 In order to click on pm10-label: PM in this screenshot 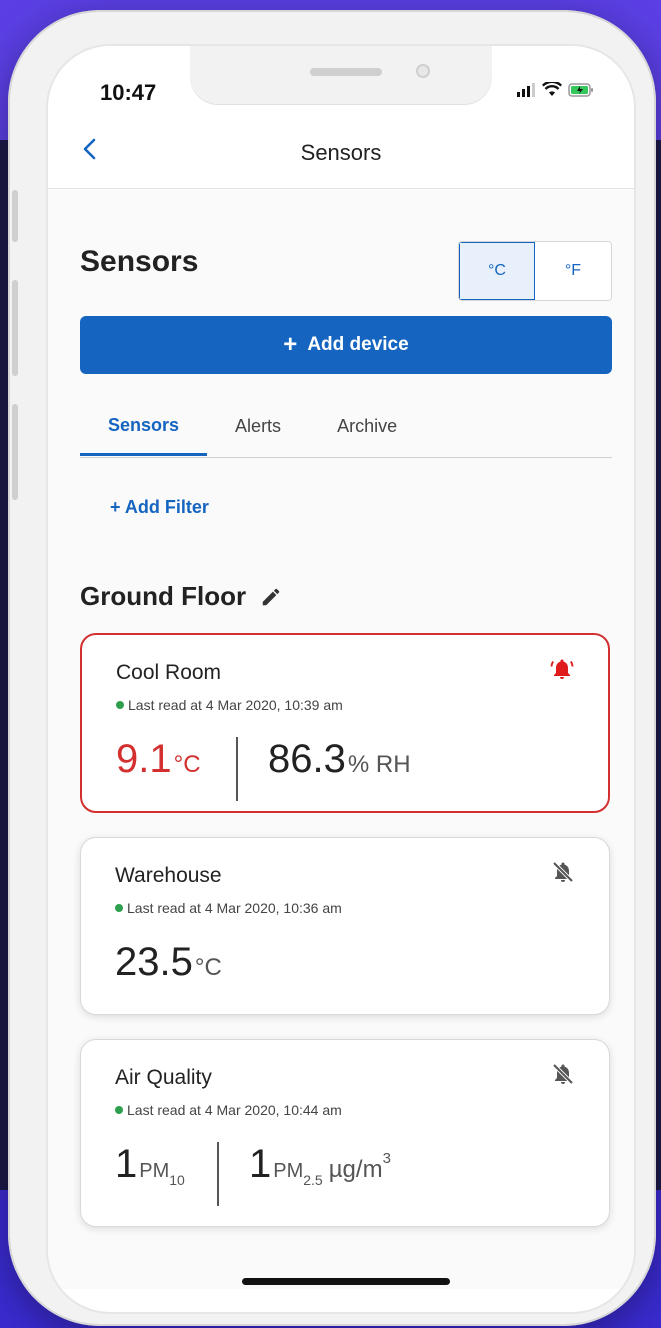, I will do `click(154, 1171)`.